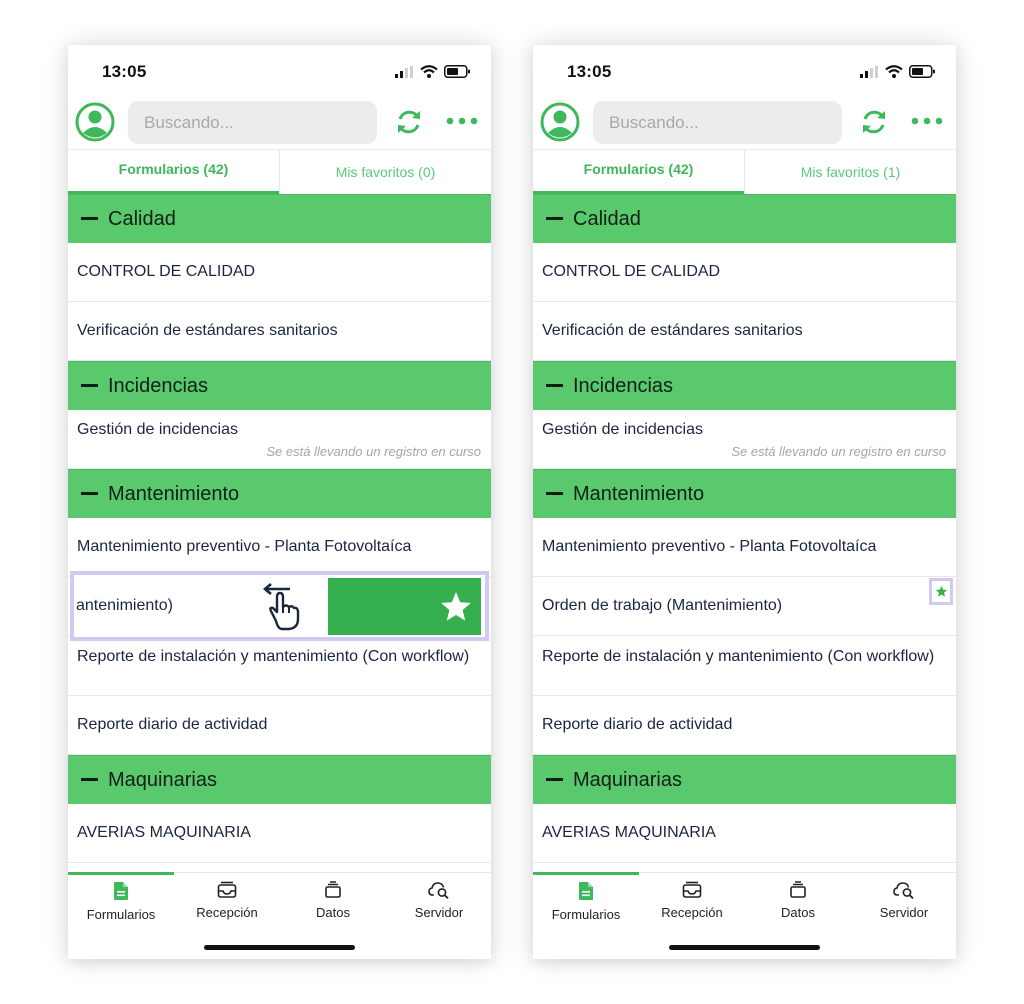 The height and width of the screenshot is (1004, 1024). I want to click on swiped-list-item: antenimiento), so click(279, 606).